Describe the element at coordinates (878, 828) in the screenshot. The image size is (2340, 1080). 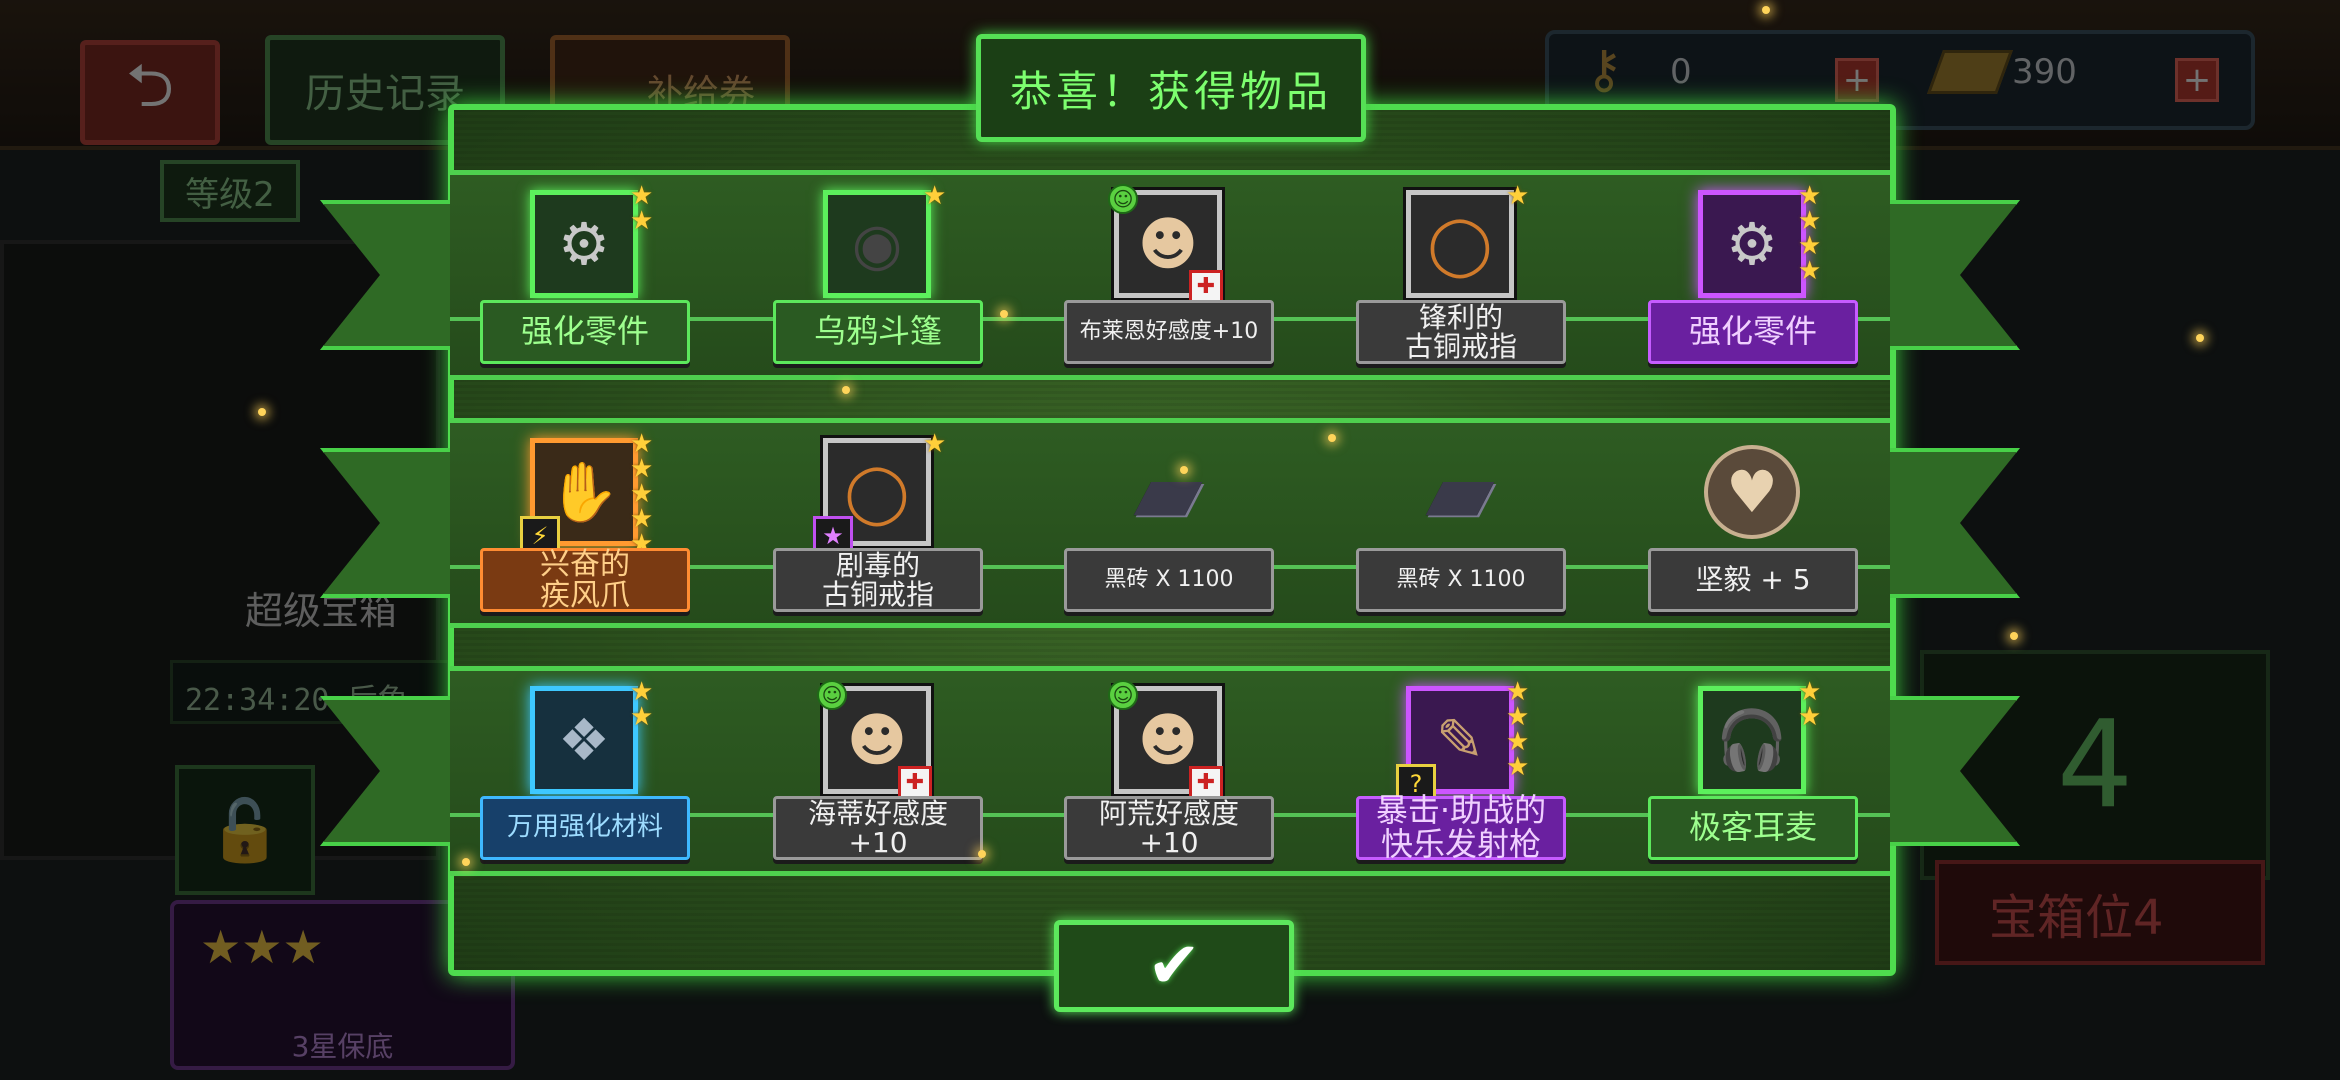
I see `item-label: 海蒂好感度+10` at that location.